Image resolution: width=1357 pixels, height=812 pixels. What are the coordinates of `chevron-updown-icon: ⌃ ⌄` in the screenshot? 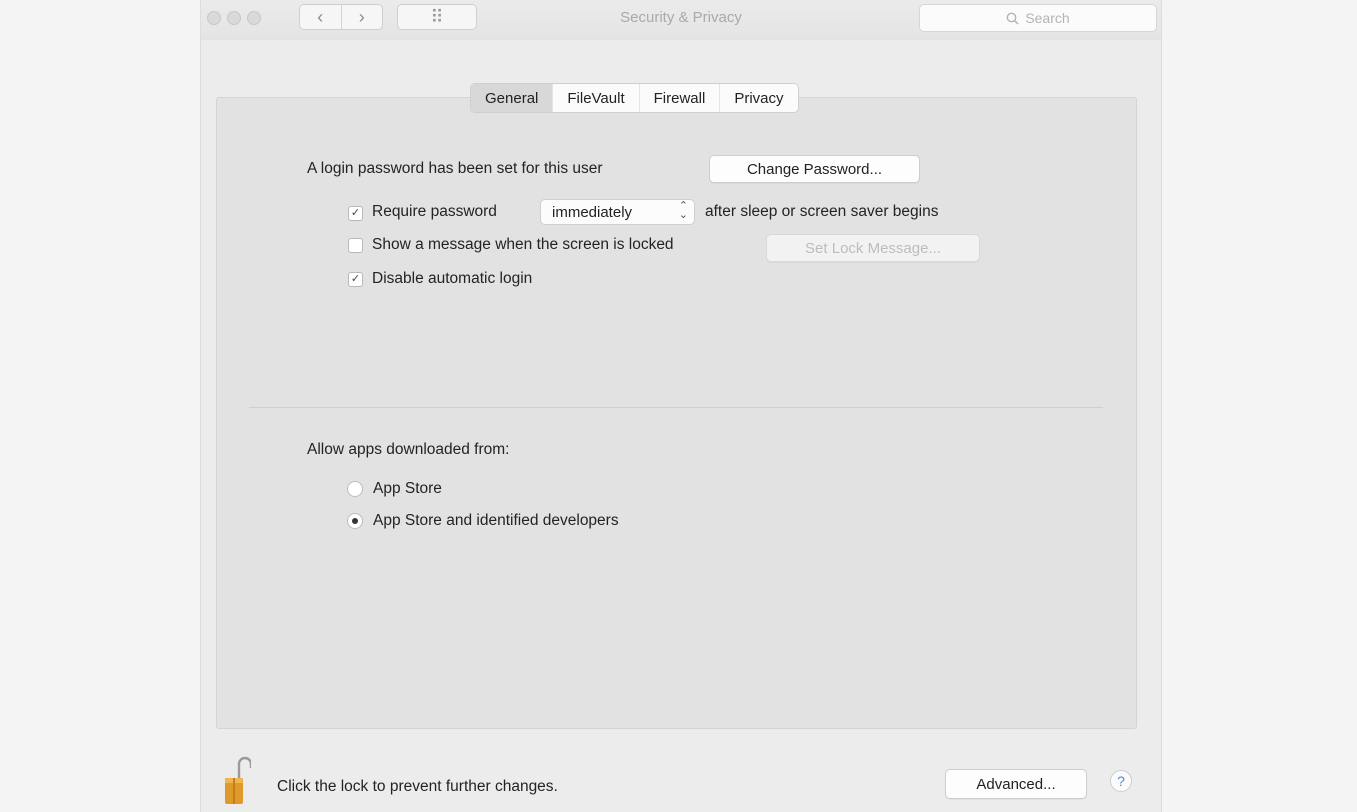 It's located at (683, 210).